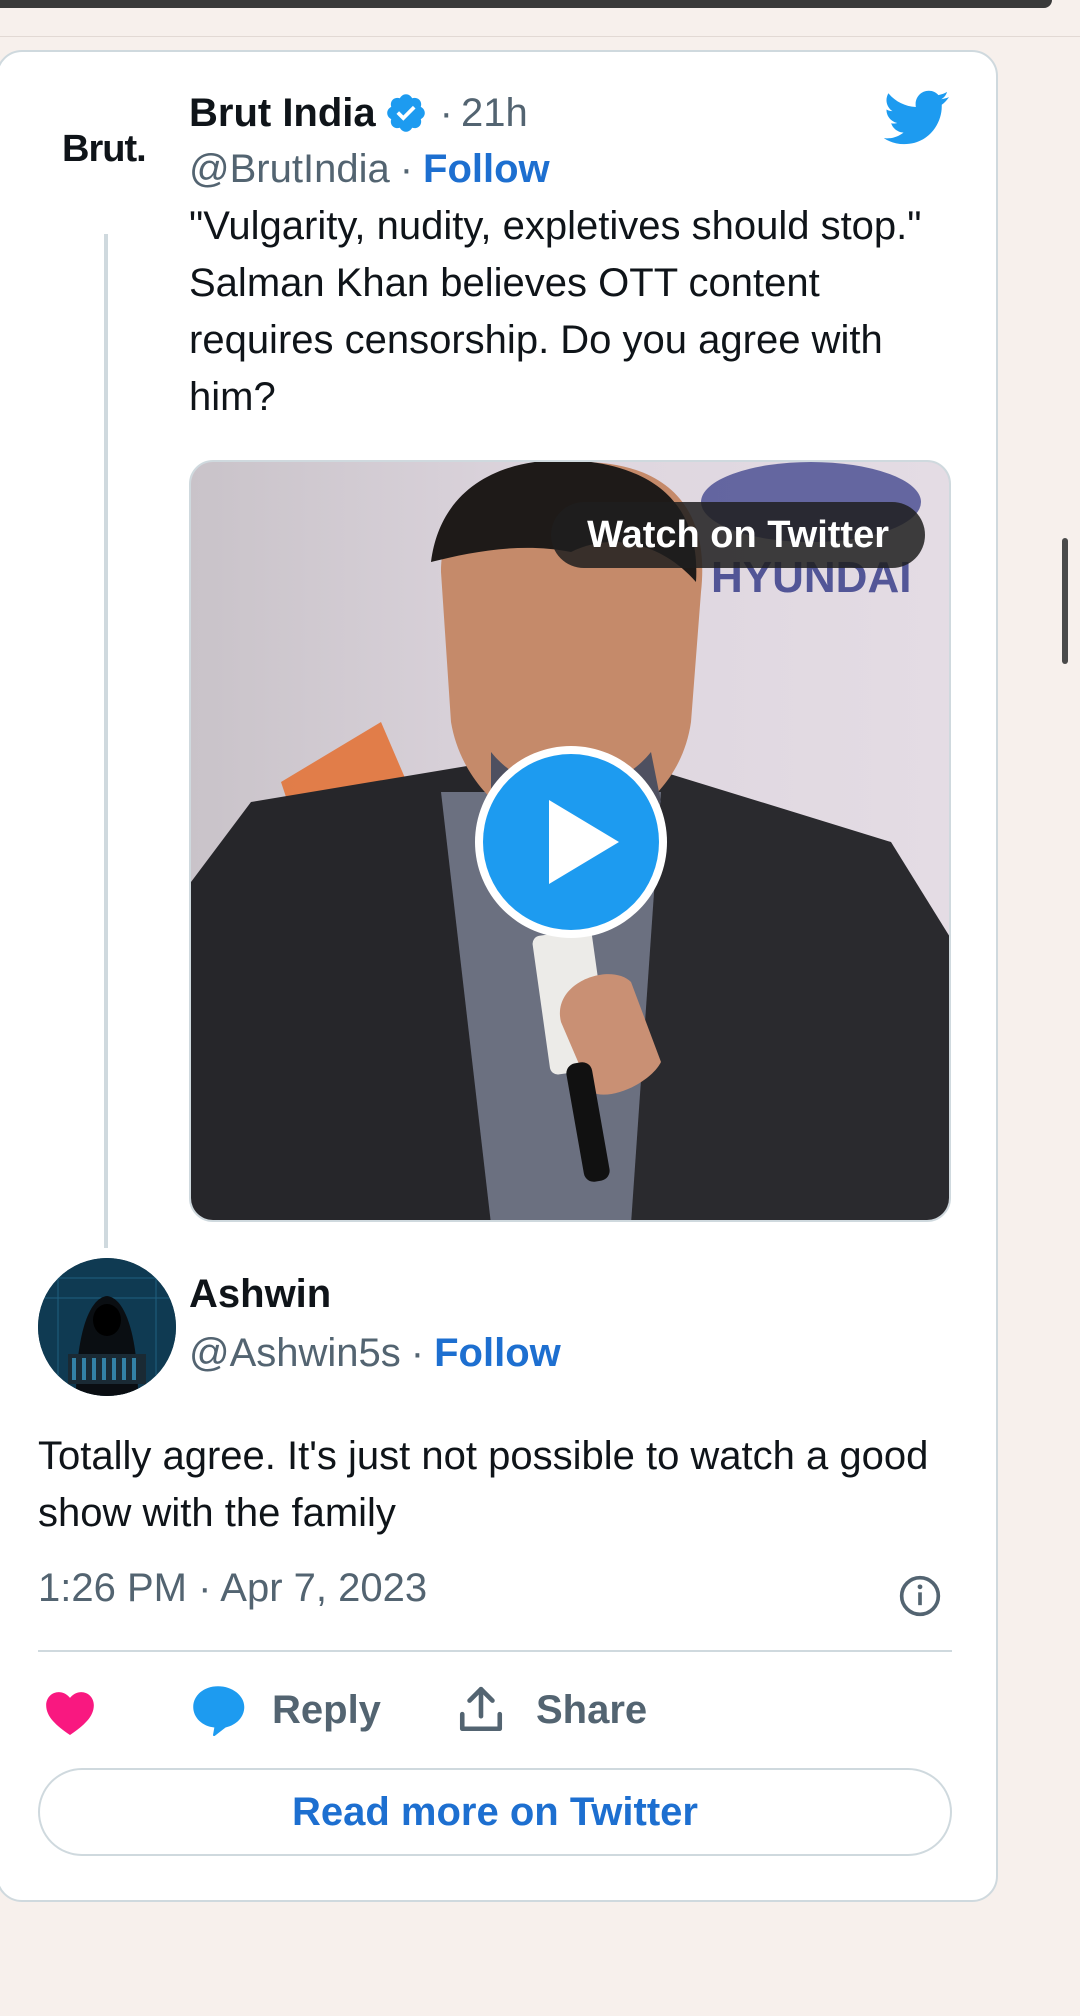  I want to click on share-button: Share, so click(551, 1710).